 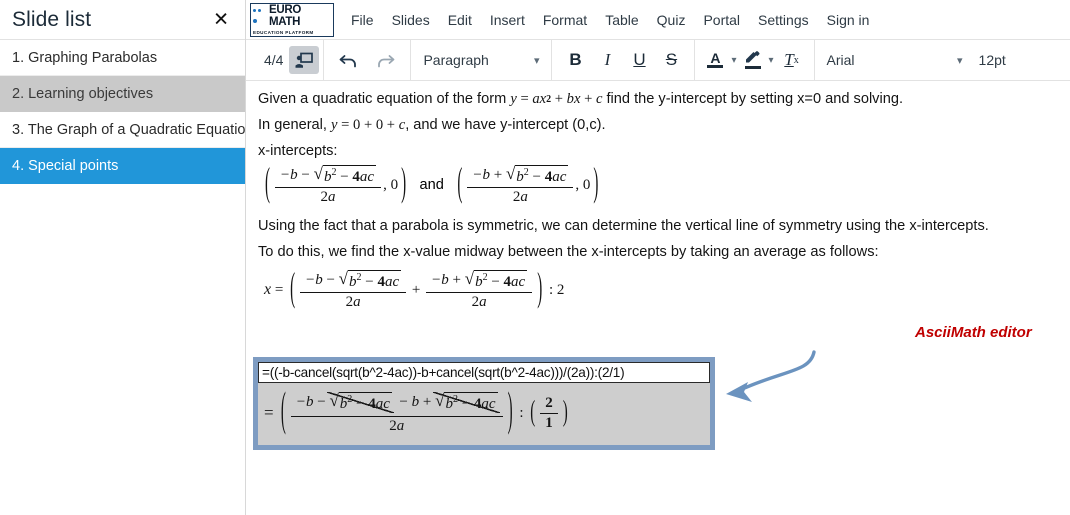 What do you see at coordinates (285, 9) in the screenshot?
I see `logo-line-1: EURO` at bounding box center [285, 9].